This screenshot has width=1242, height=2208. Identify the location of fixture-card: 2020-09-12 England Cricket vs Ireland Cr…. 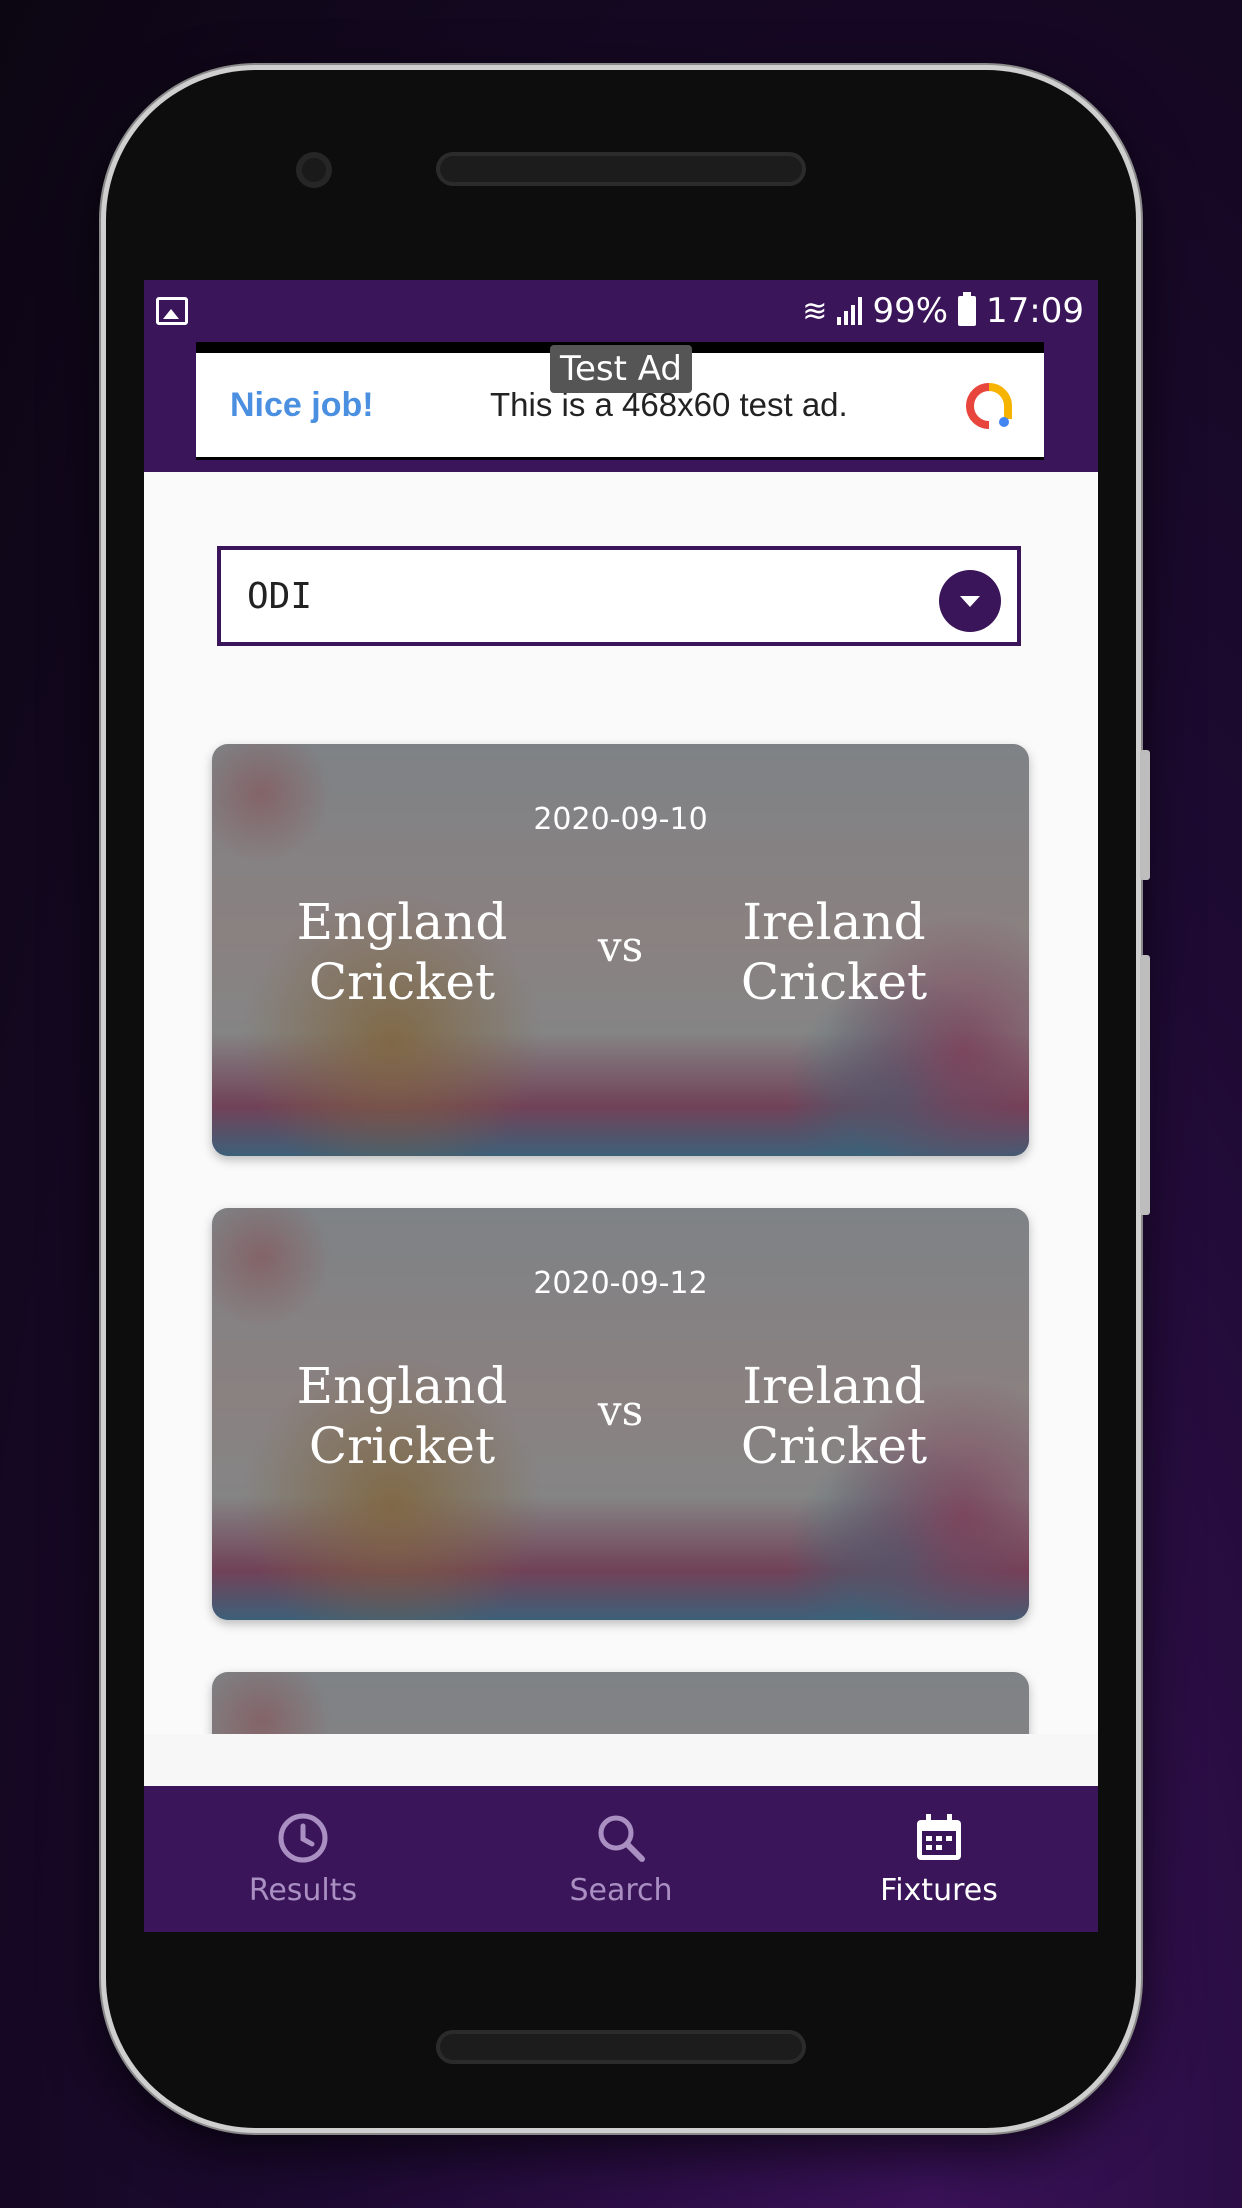
(620, 1414).